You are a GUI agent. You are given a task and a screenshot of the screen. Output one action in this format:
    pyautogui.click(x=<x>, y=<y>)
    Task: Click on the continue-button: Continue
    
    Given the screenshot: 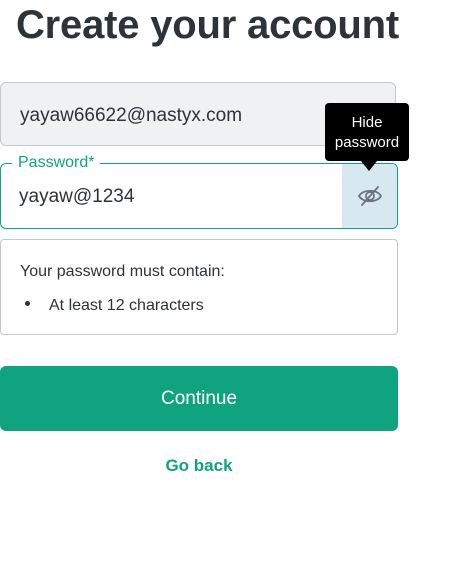 What is the action you would take?
    pyautogui.click(x=199, y=398)
    